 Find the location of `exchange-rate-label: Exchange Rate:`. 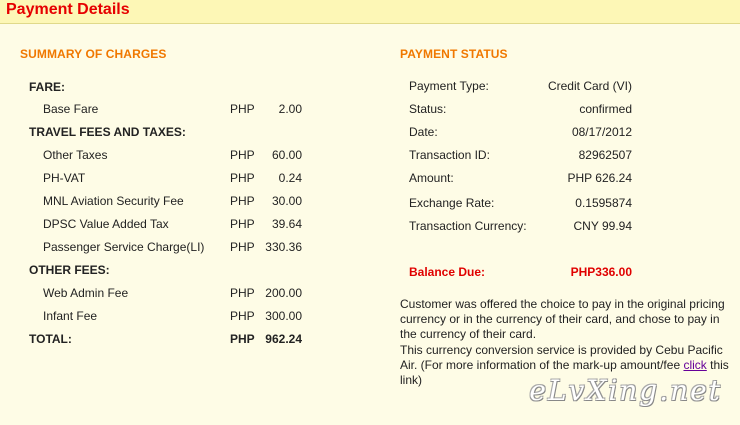

exchange-rate-label: Exchange Rate: is located at coordinates (452, 203).